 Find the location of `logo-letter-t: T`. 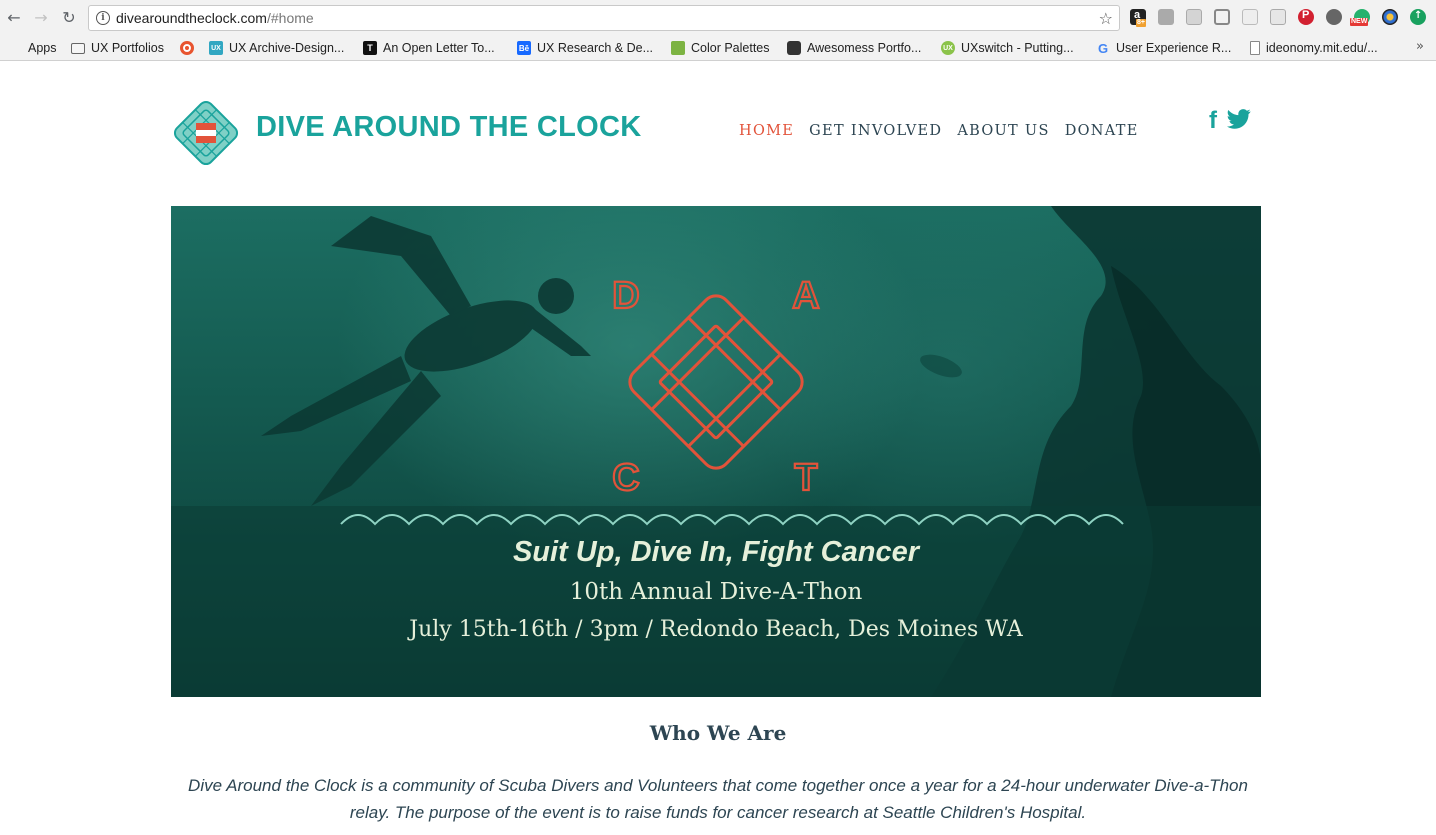

logo-letter-t: T is located at coordinates (805, 478).